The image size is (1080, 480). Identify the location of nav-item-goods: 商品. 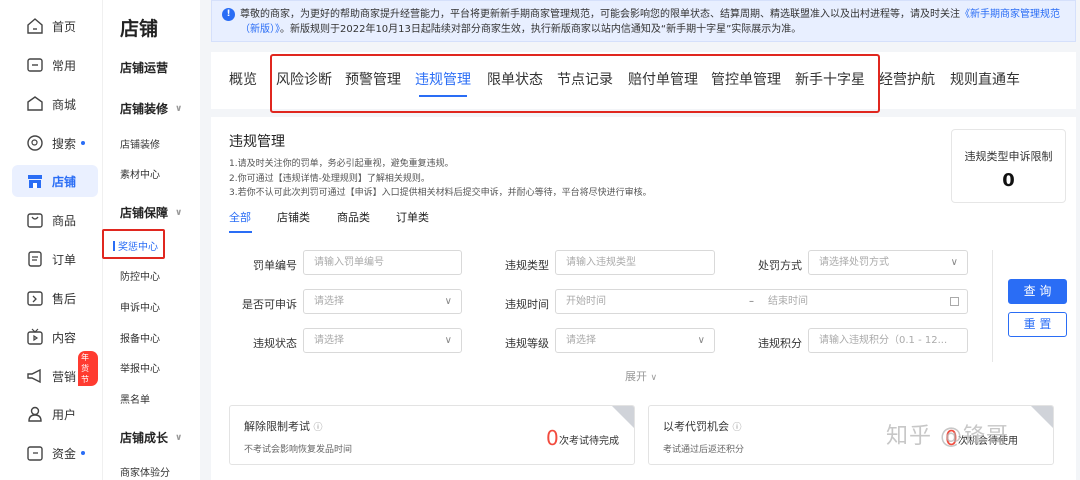
(55, 220).